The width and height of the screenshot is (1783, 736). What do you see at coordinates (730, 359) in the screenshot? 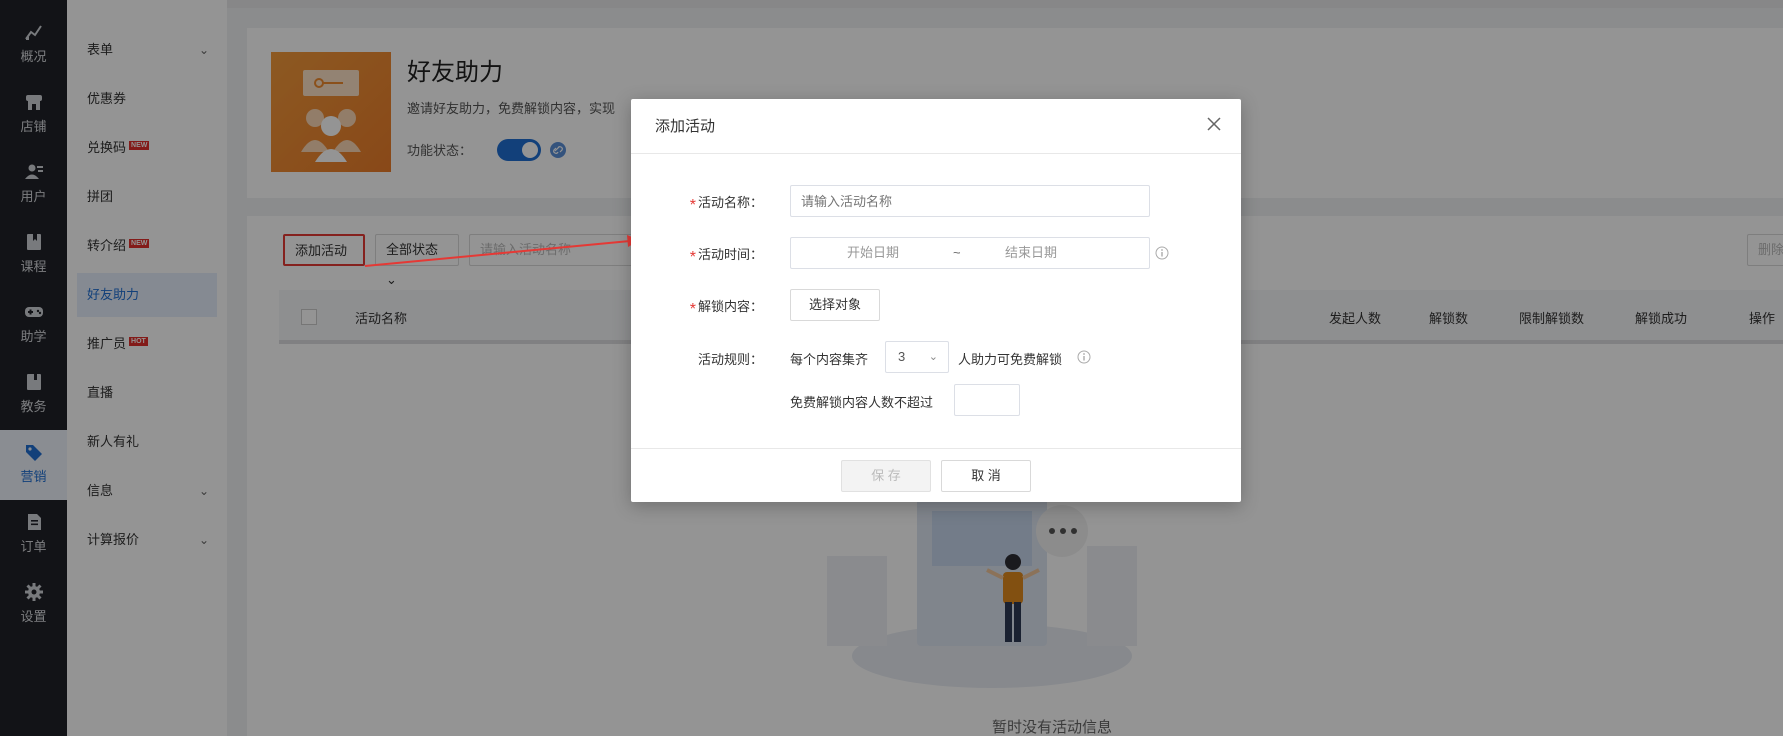
I see `activity-rule-label: 活动规则：` at bounding box center [730, 359].